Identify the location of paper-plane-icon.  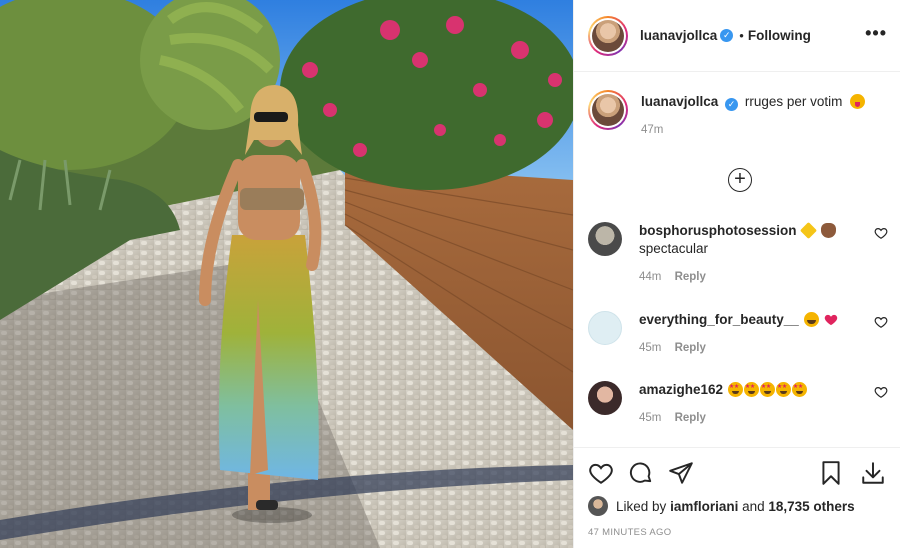
(681, 473).